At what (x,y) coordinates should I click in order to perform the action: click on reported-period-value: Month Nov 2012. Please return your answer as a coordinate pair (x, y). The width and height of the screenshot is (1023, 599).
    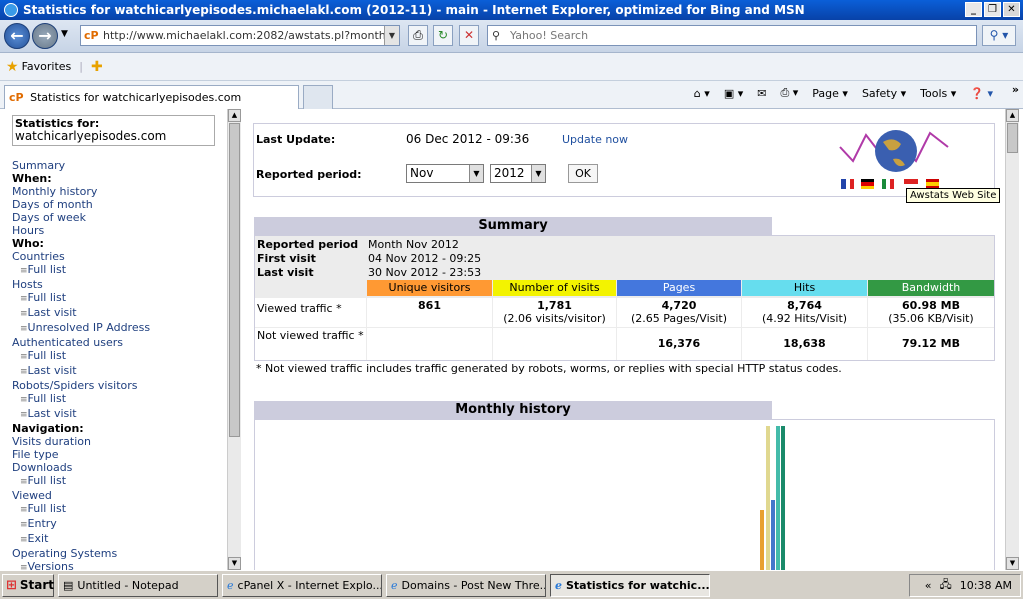
    Looking at the image, I should click on (413, 244).